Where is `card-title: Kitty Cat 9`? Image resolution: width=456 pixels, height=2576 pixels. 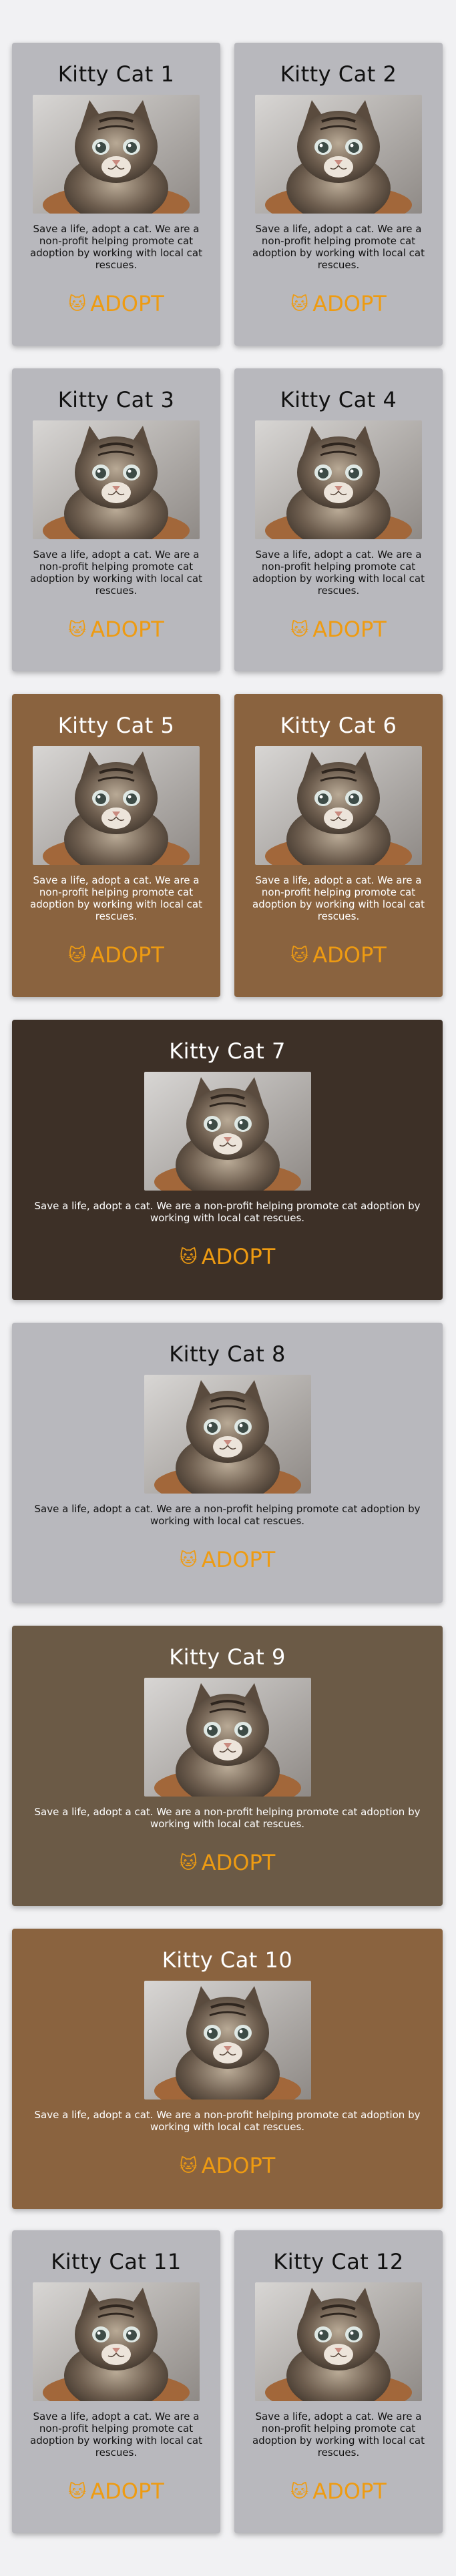
card-title: Kitty Cat 9 is located at coordinates (227, 1657).